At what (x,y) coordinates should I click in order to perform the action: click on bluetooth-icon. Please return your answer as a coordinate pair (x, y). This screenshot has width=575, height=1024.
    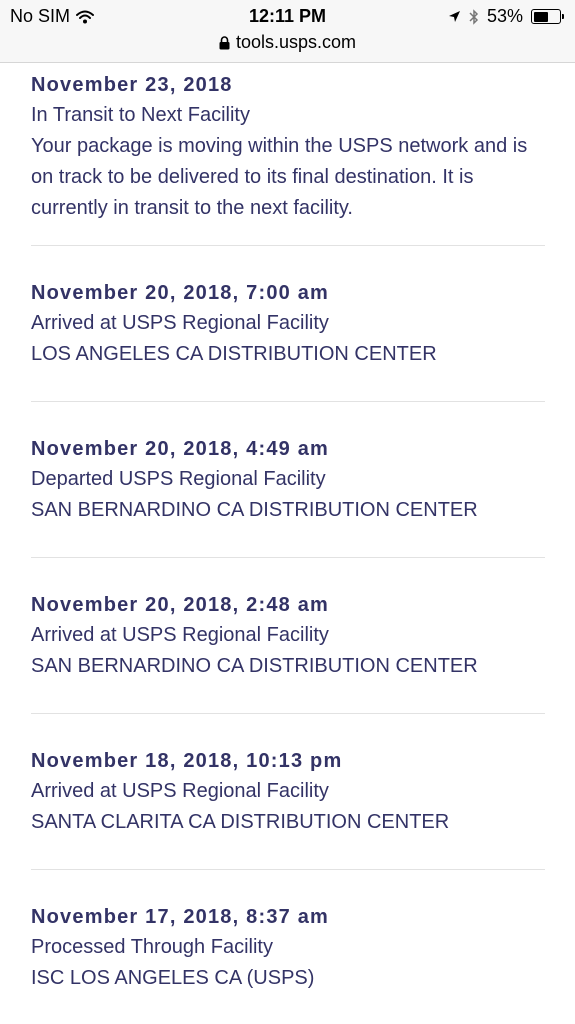
    Looking at the image, I should click on (474, 16).